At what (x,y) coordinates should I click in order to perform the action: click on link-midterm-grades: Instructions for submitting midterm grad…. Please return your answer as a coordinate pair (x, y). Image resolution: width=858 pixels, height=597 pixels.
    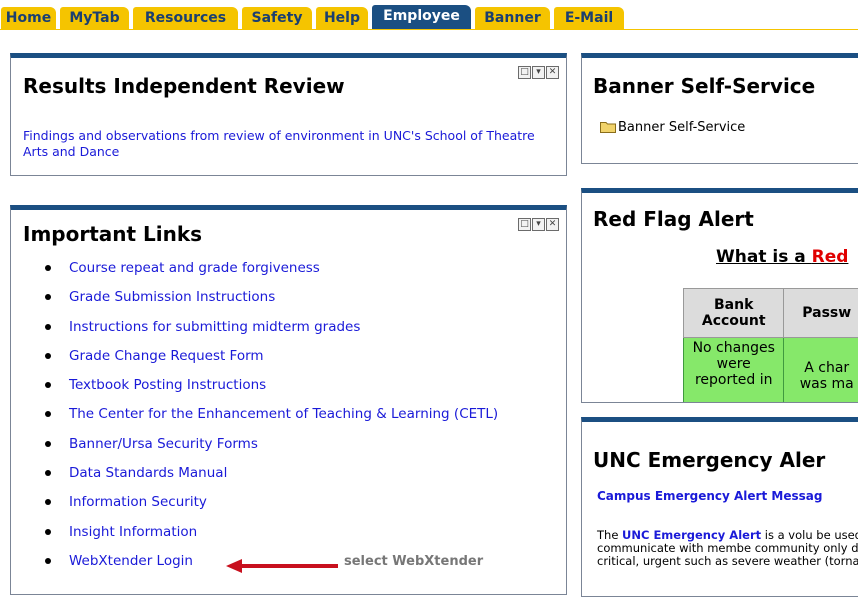
    Looking at the image, I should click on (214, 327).